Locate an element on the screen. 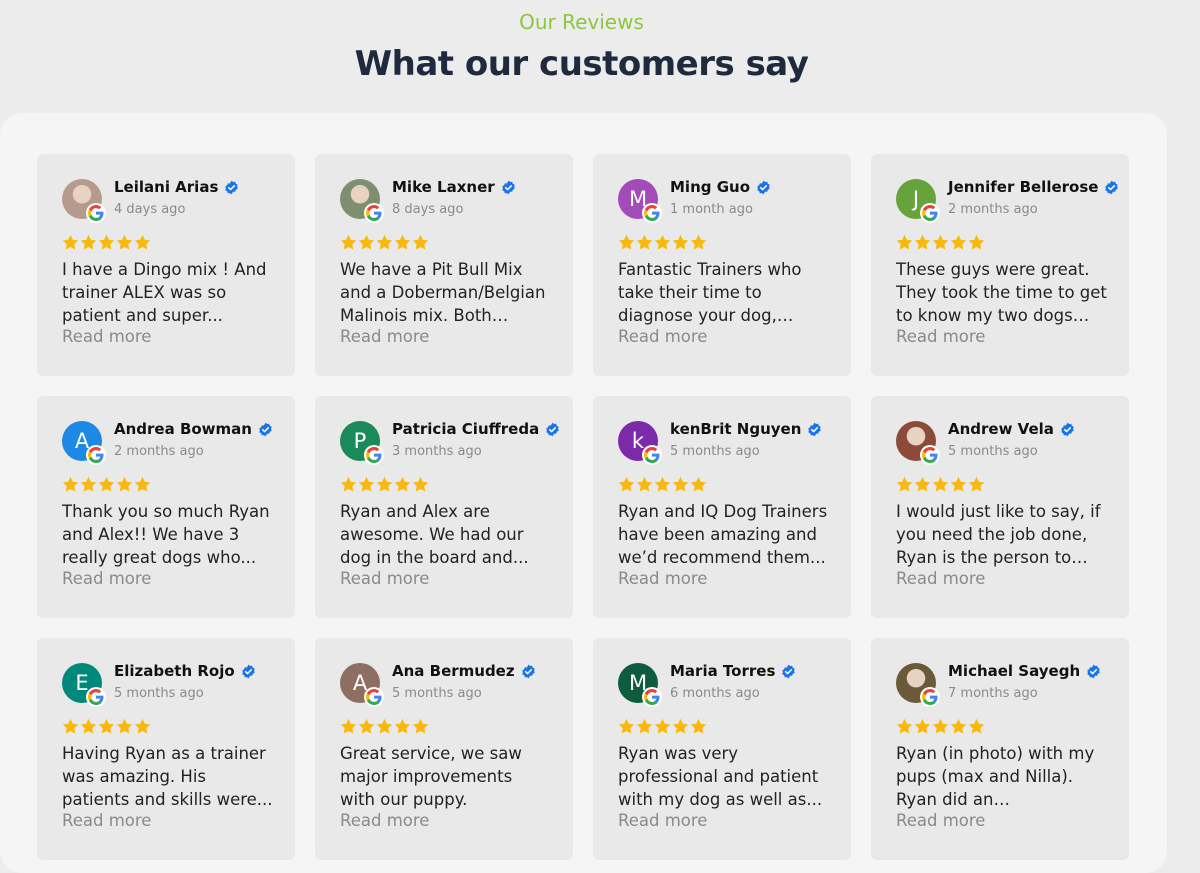 The height and width of the screenshot is (873, 1200). reviewer-name: Elizabeth Rojo is located at coordinates (174, 671).